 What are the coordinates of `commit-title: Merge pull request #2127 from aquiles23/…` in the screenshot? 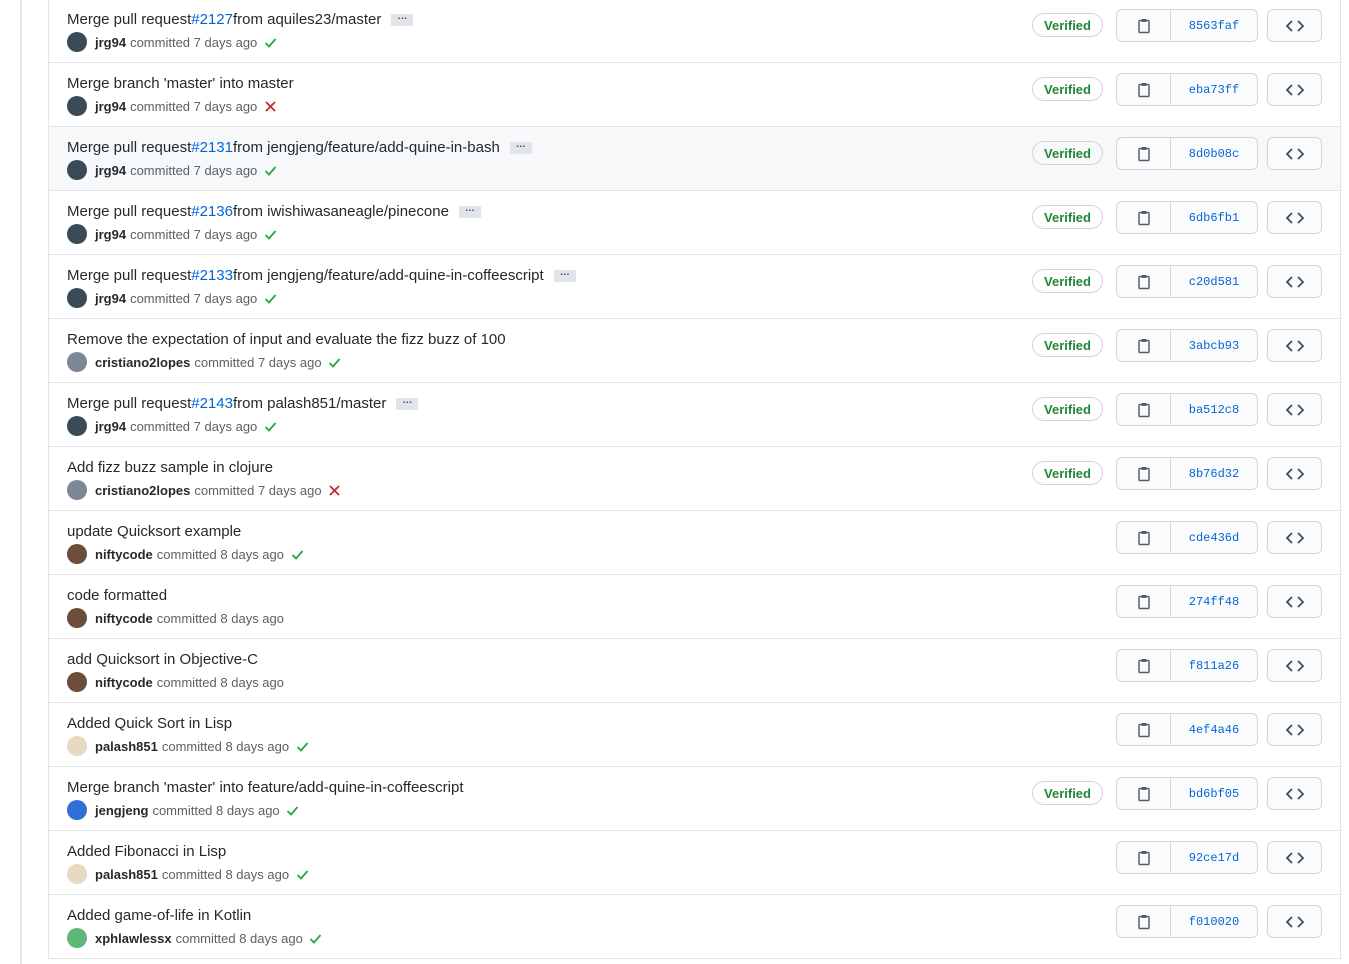 It's located at (240, 20).